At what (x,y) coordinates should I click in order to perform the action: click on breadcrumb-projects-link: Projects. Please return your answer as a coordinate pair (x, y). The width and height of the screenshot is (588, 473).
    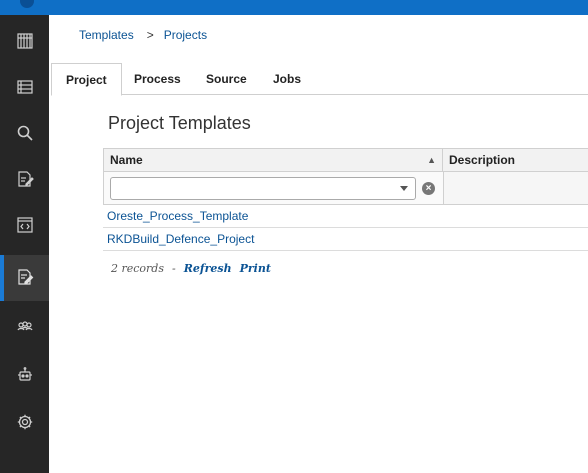
    Looking at the image, I should click on (185, 35).